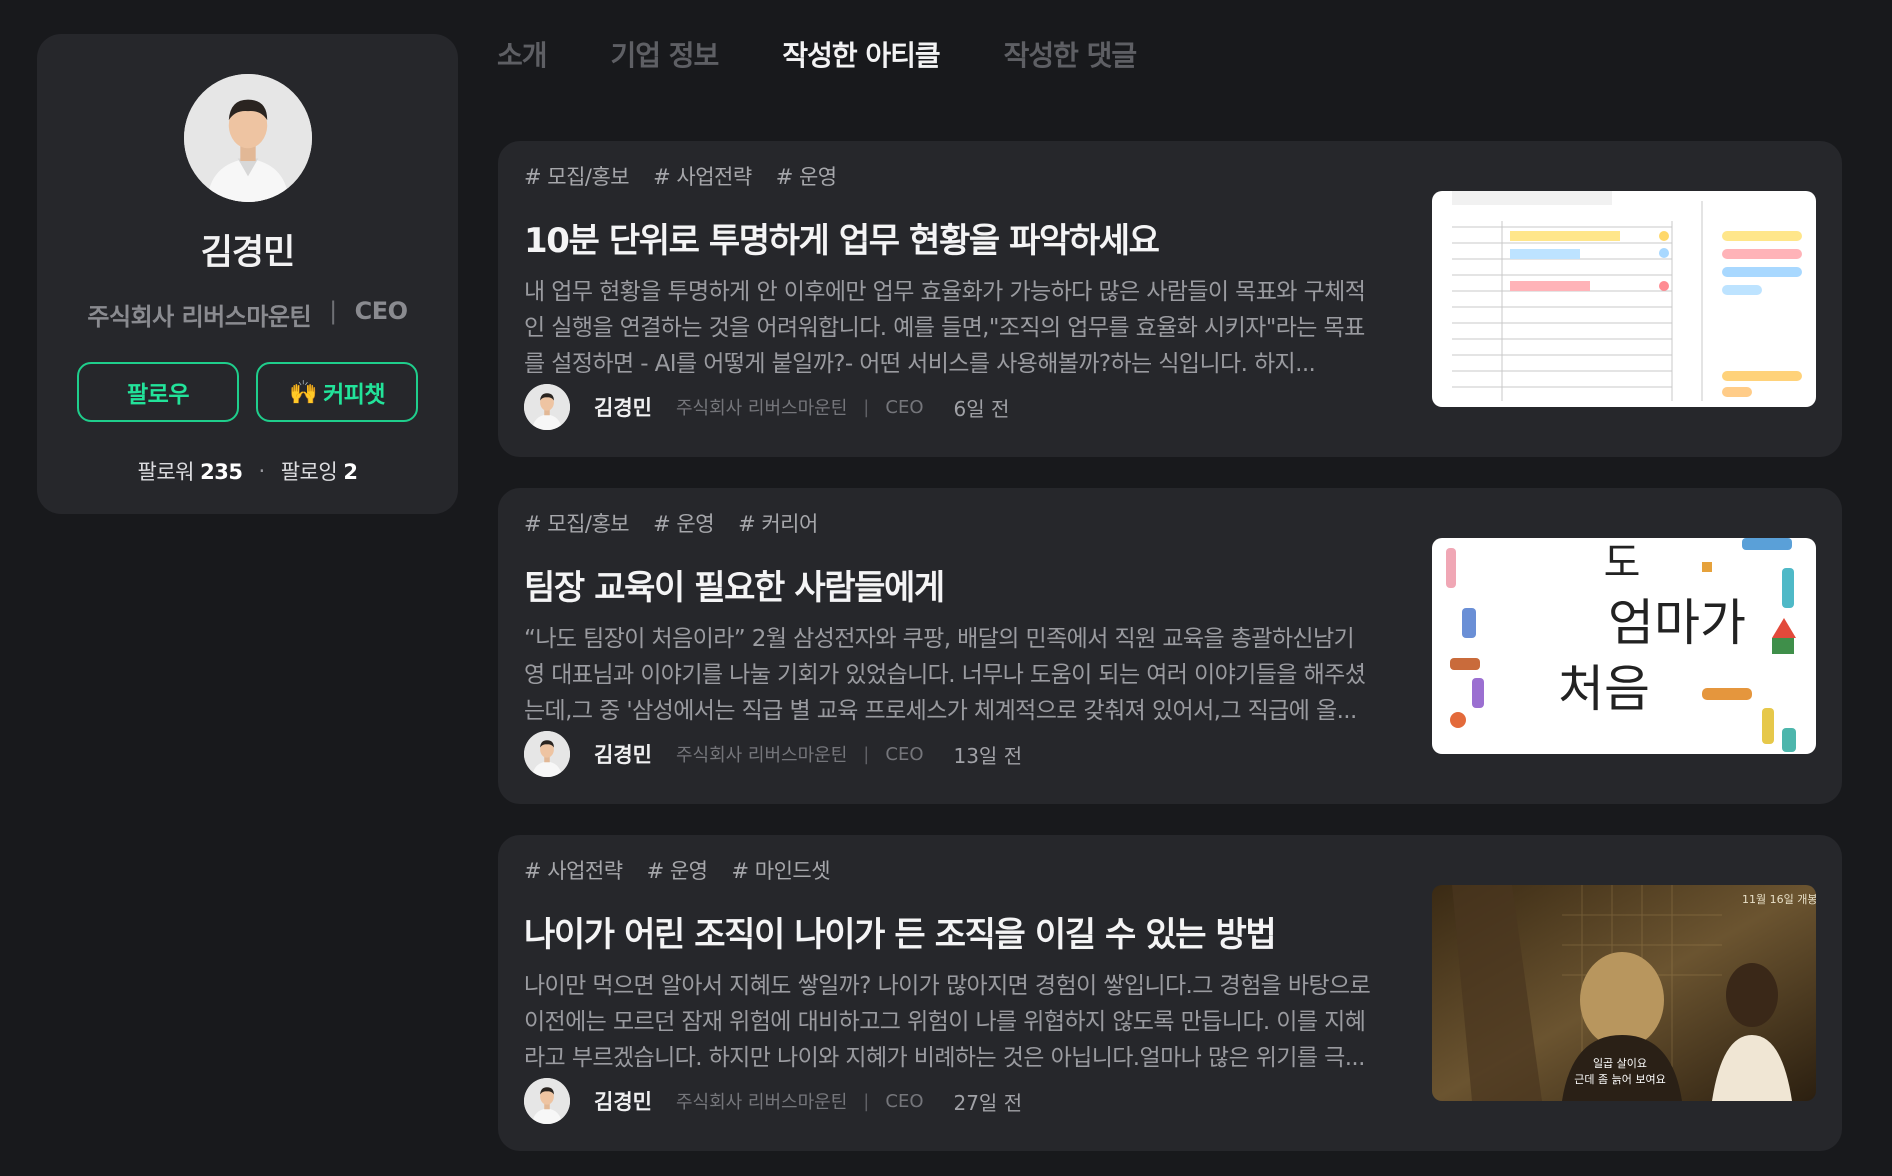 This screenshot has width=1892, height=1176. What do you see at coordinates (1619, 1079) in the screenshot?
I see `movie-subtitle: 근데 좀 늙어 보여요` at bounding box center [1619, 1079].